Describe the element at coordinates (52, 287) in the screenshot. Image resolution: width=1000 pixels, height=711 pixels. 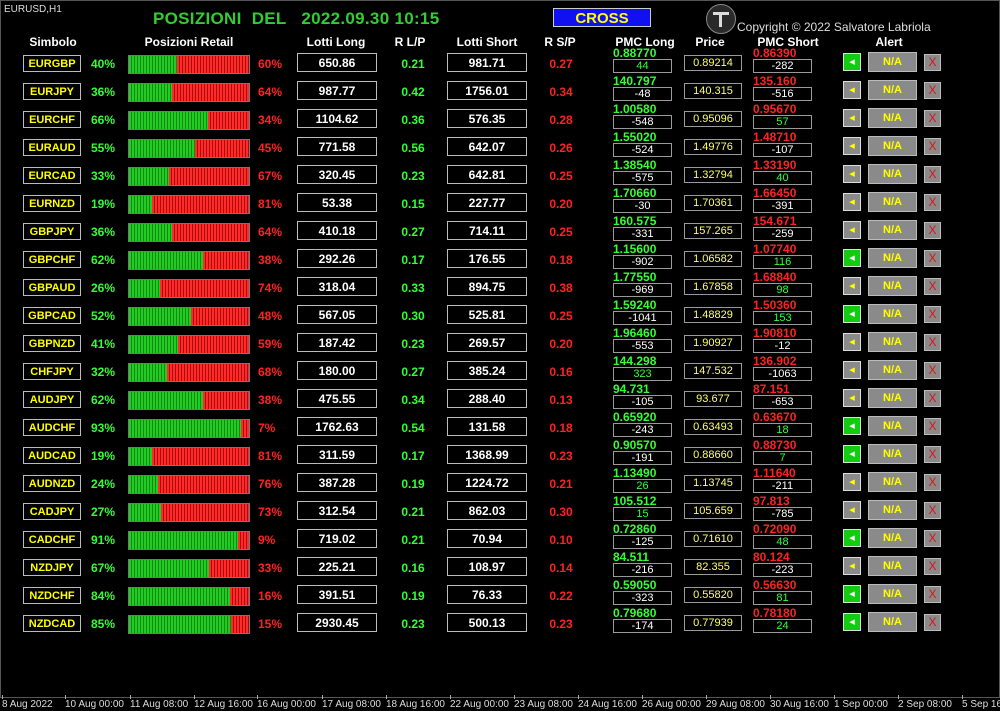
I see `symbol-label: GBPAUD` at that location.